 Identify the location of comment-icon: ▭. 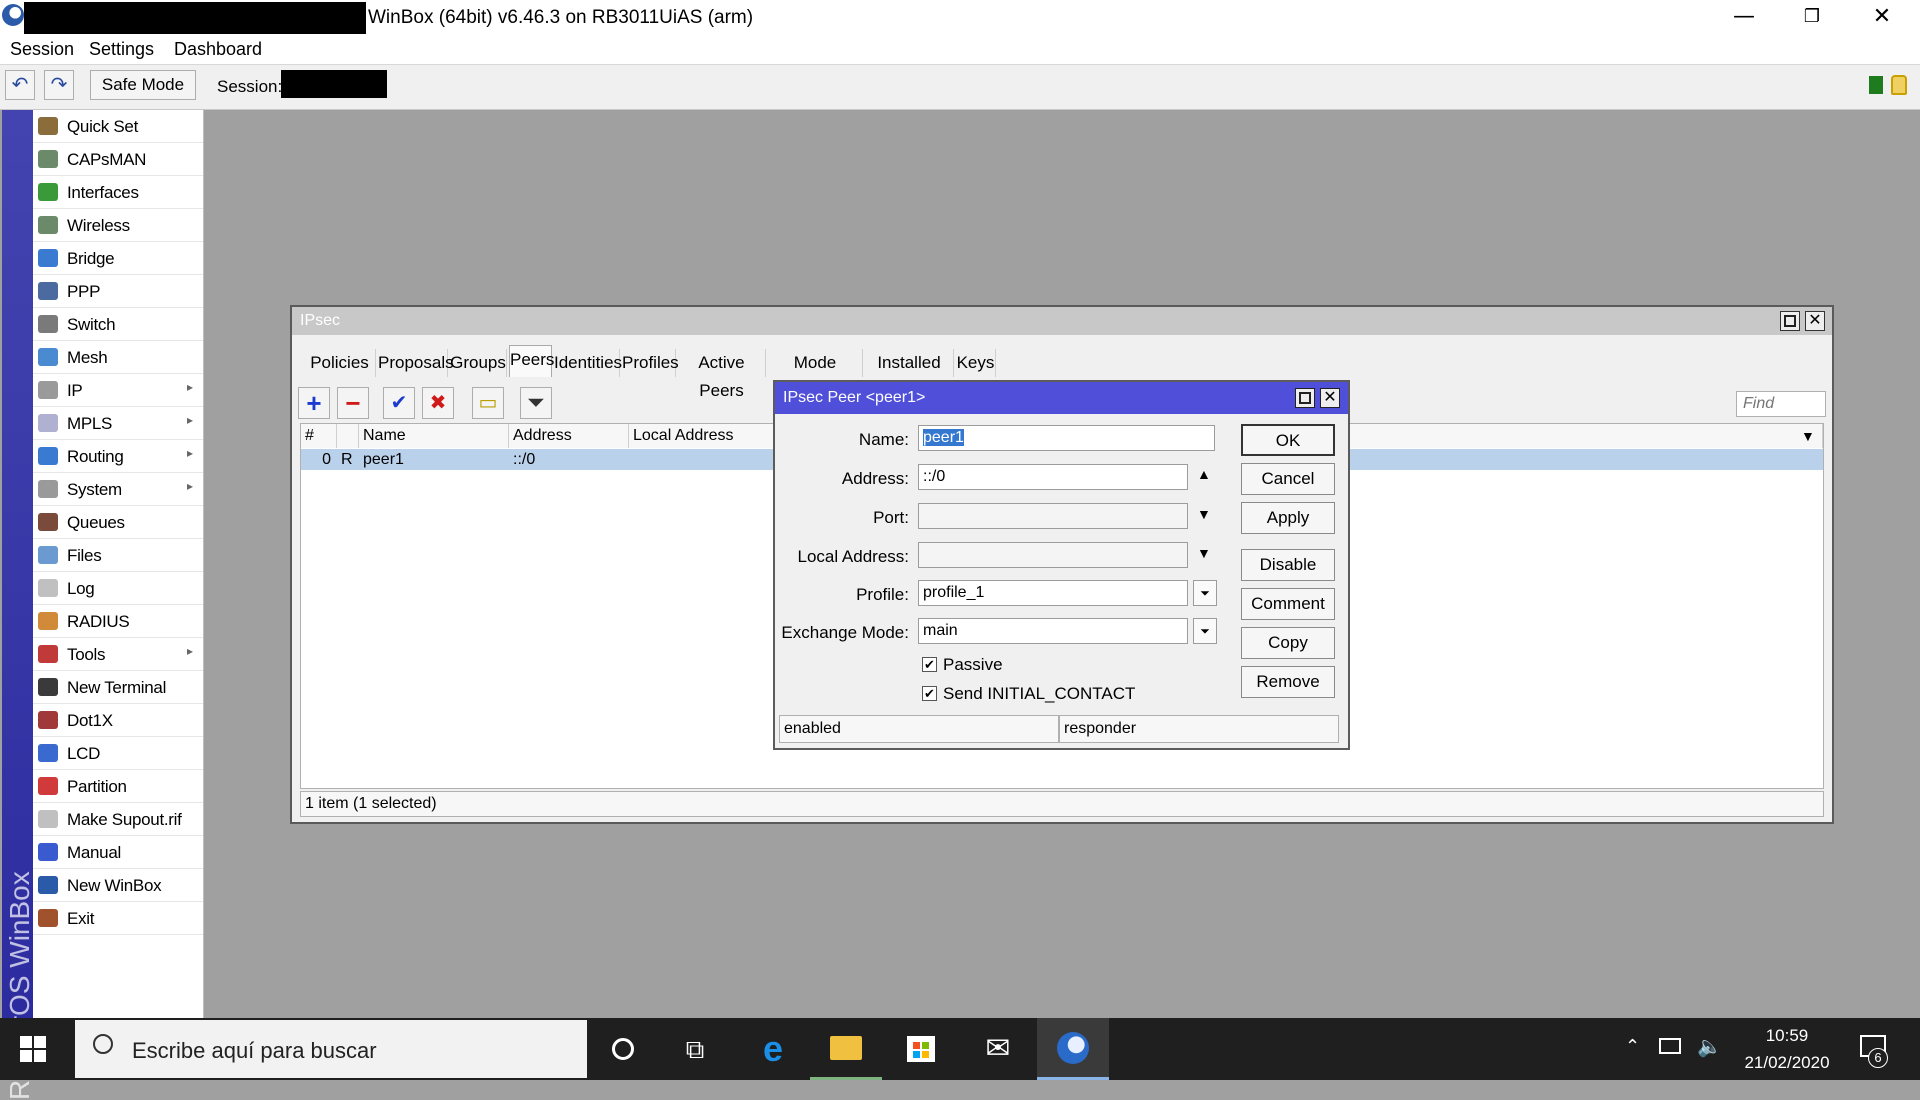
(488, 403).